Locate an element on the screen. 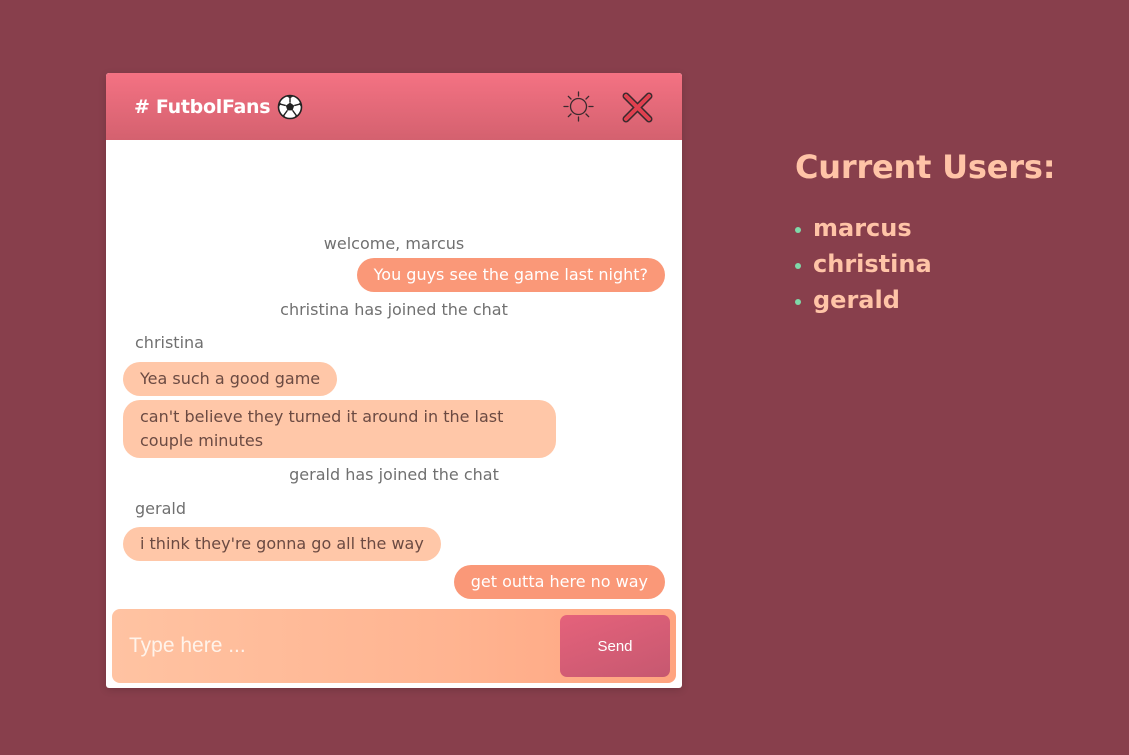  system-message: christina has joined the chat is located at coordinates (394, 309).